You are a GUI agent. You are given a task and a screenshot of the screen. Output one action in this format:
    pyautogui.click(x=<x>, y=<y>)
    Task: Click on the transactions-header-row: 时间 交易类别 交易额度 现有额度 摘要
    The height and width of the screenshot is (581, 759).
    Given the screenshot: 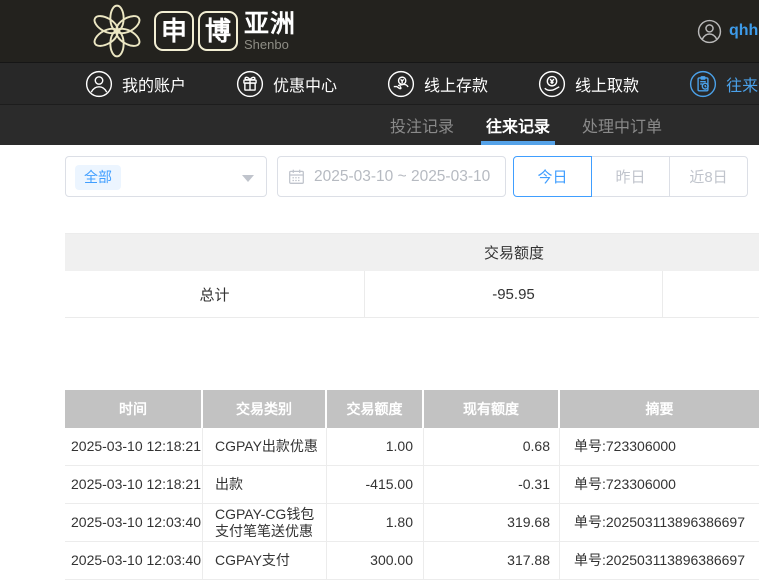 What is the action you would take?
    pyautogui.click(x=412, y=409)
    